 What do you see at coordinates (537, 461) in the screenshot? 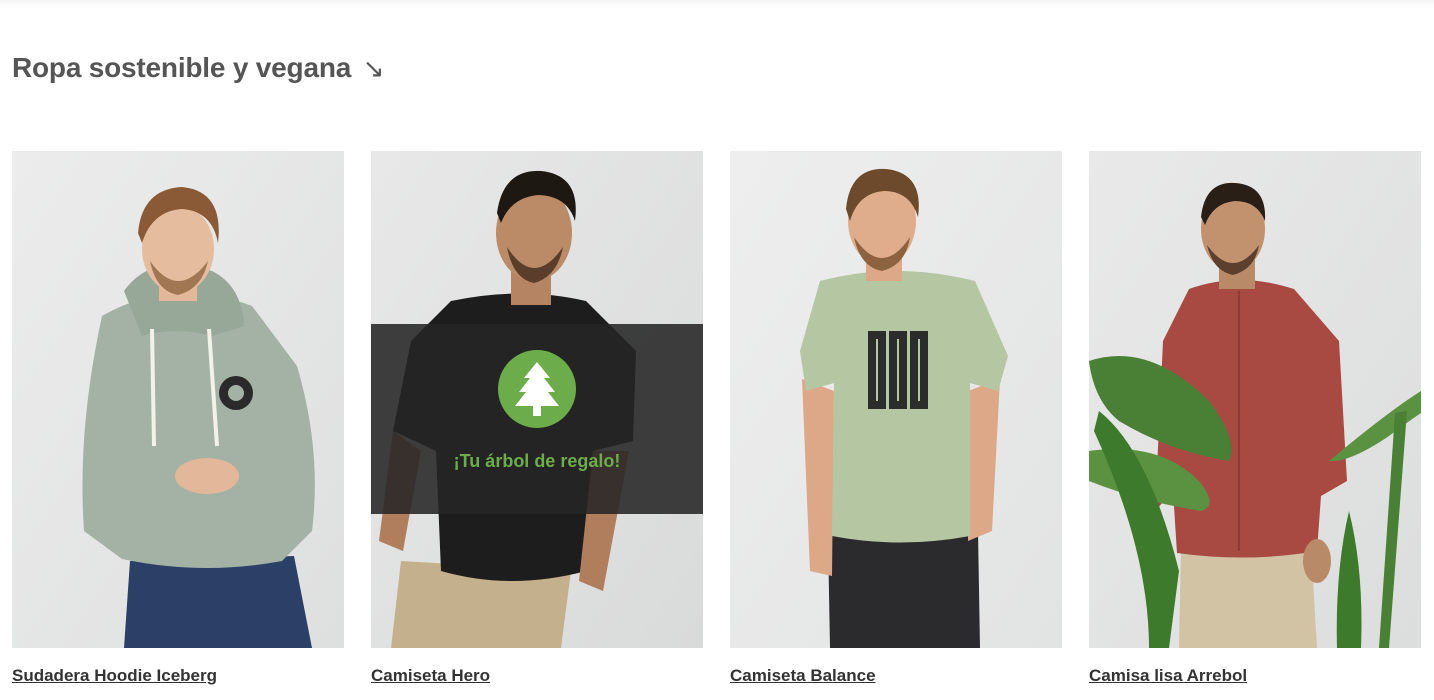
I see `gift-tree-text: ¡Tu árbol de regalo!` at bounding box center [537, 461].